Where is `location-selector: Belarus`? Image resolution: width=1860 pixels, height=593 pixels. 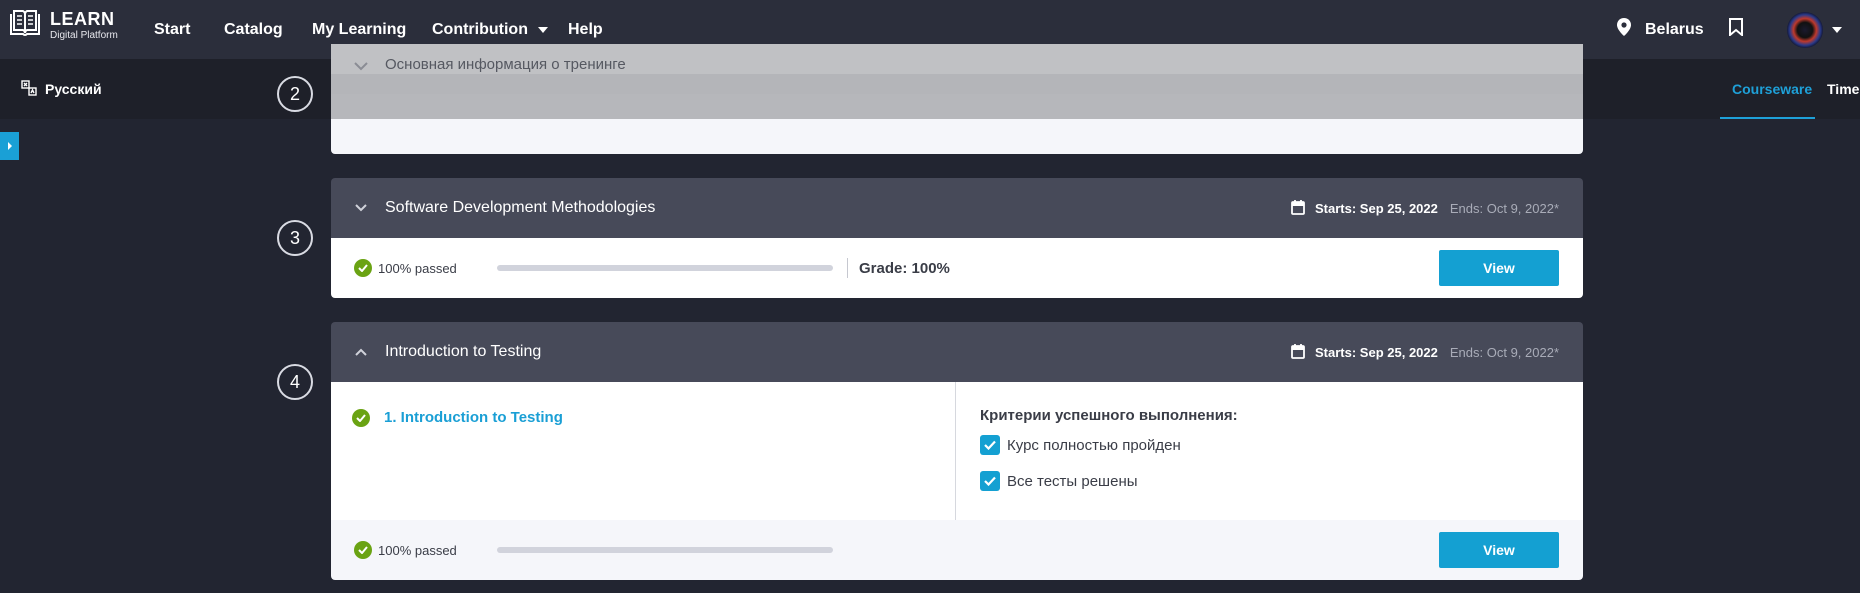
location-selector: Belarus is located at coordinates (1660, 29).